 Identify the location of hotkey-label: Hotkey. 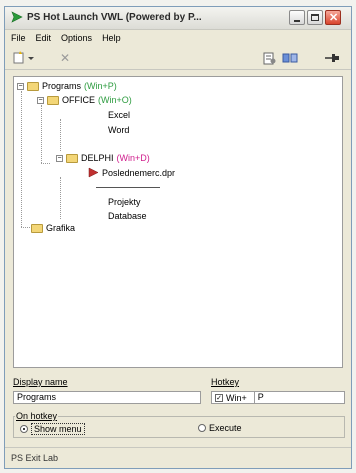
(225, 382).